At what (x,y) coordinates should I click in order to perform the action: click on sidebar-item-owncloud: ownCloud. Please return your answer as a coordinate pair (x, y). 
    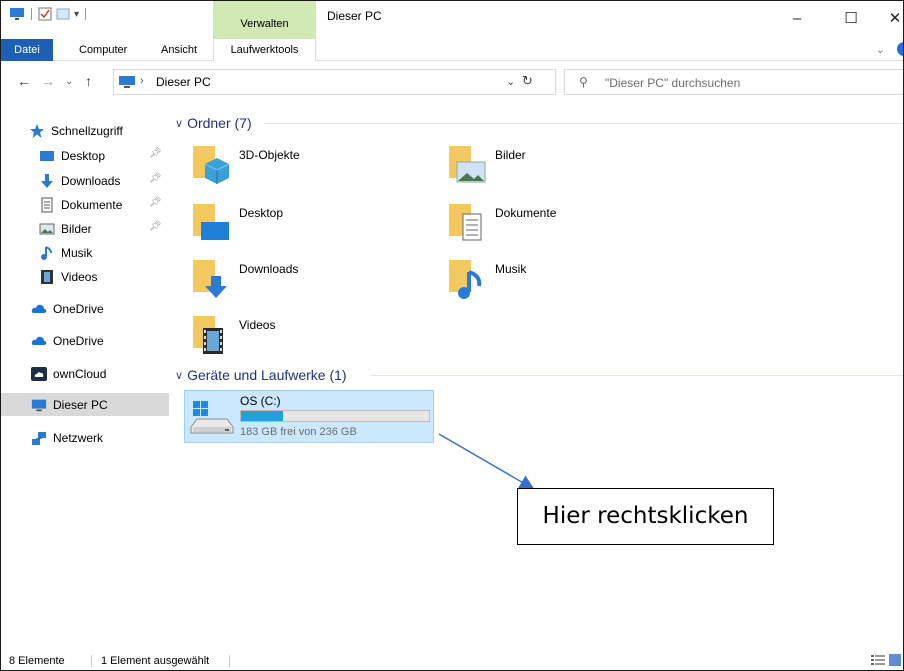
    Looking at the image, I should click on (85, 373).